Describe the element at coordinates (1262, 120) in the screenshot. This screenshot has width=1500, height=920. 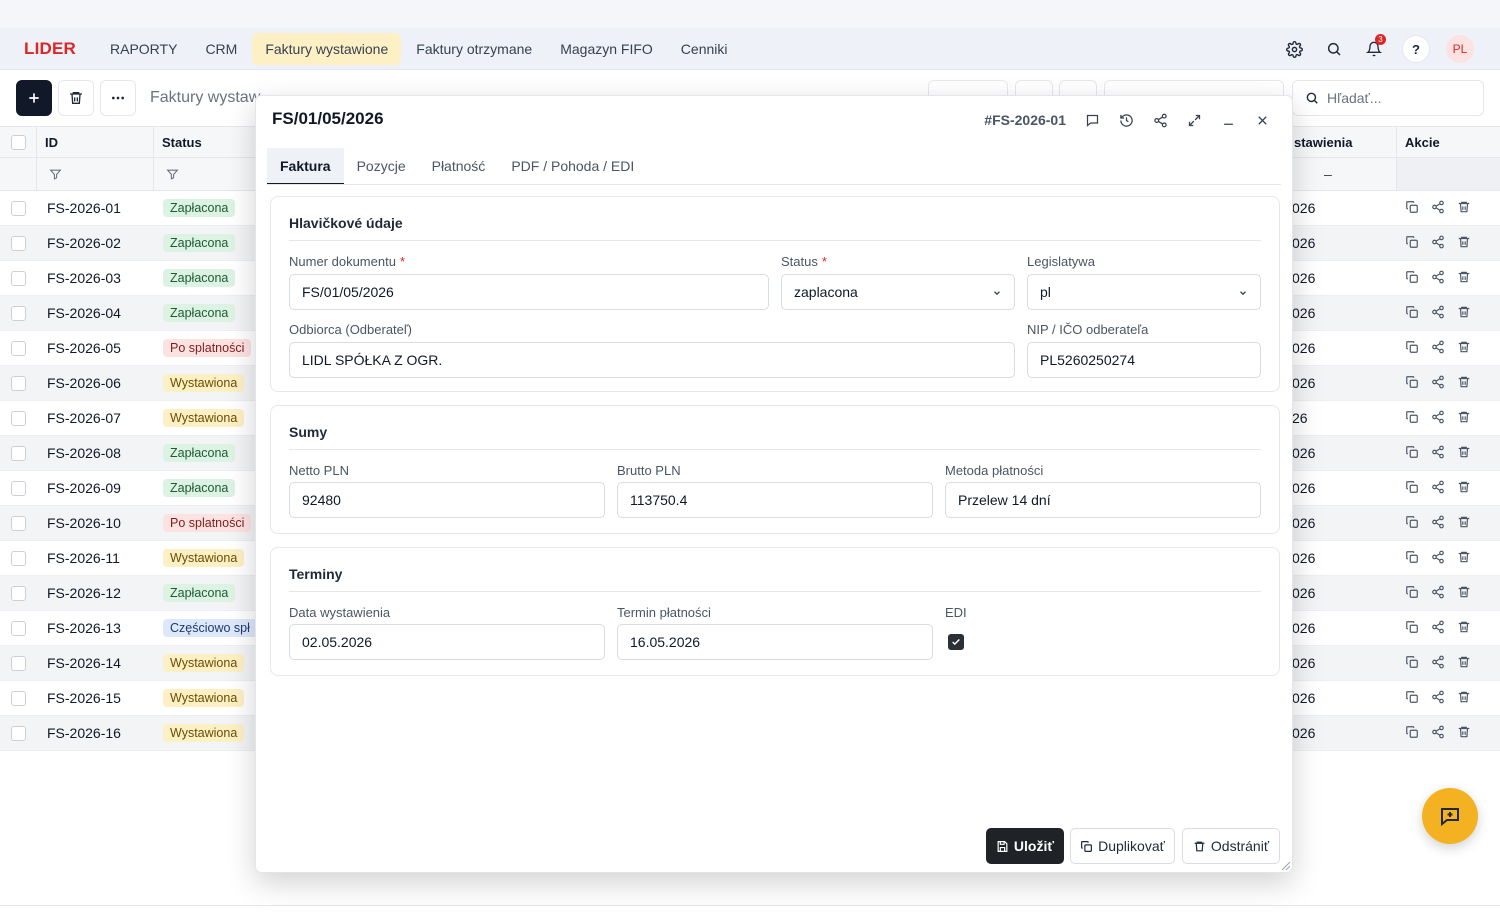
I see `close-icon` at that location.